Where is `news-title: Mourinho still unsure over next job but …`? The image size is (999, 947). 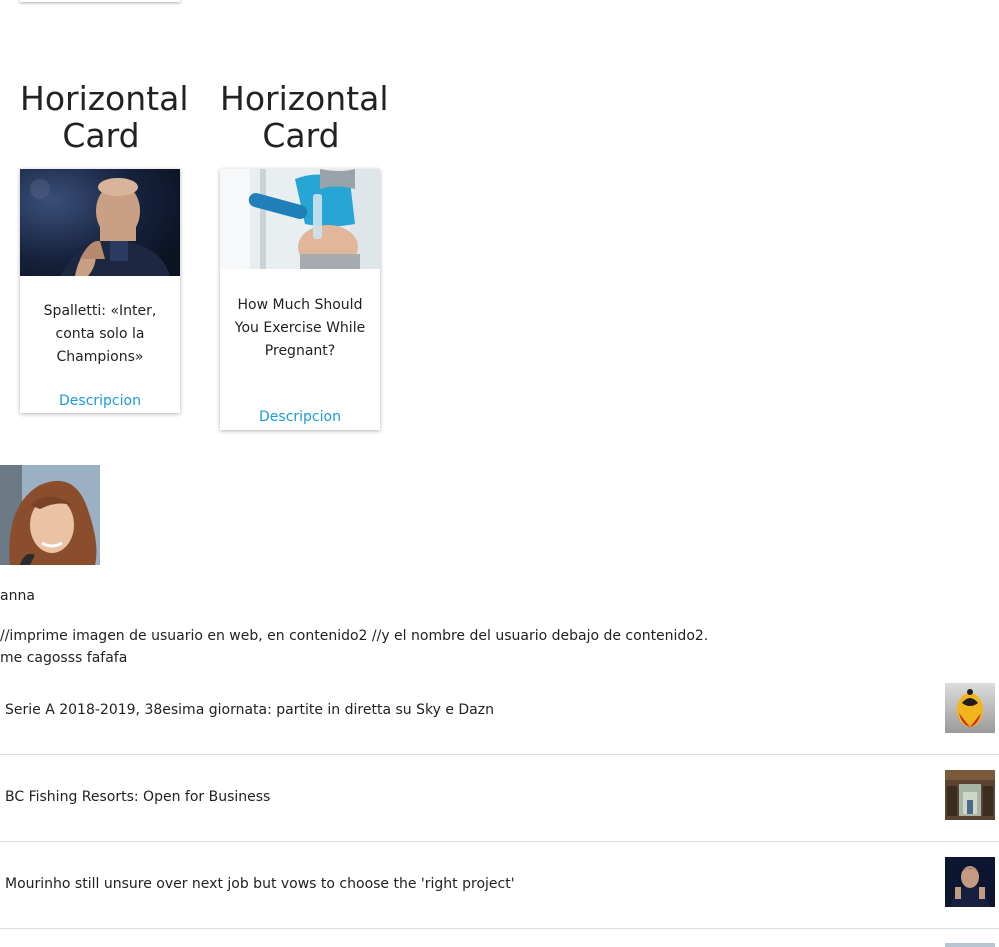
news-title: Mourinho still unsure over next job but … is located at coordinates (260, 884).